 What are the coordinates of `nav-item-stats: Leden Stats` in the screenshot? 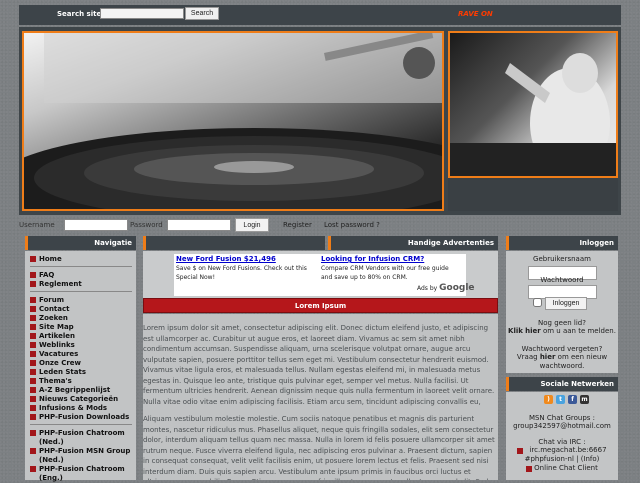 It's located at (58, 372).